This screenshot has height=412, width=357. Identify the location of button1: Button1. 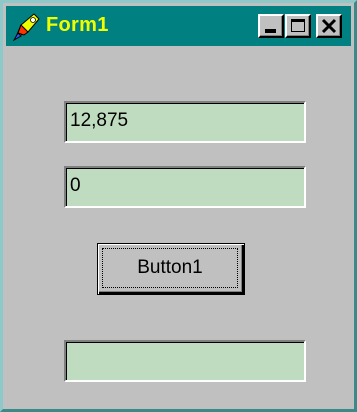
(171, 269).